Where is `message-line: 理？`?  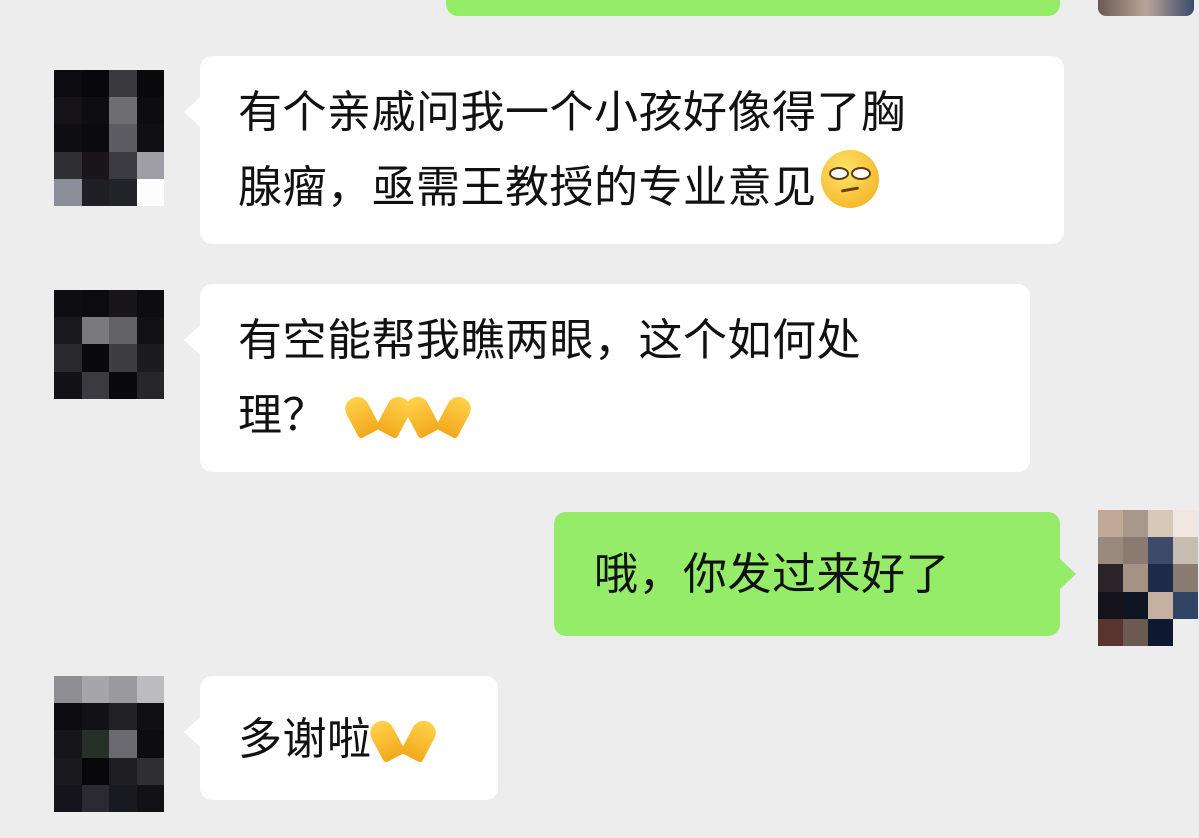
message-line: 理？ is located at coordinates (620, 415).